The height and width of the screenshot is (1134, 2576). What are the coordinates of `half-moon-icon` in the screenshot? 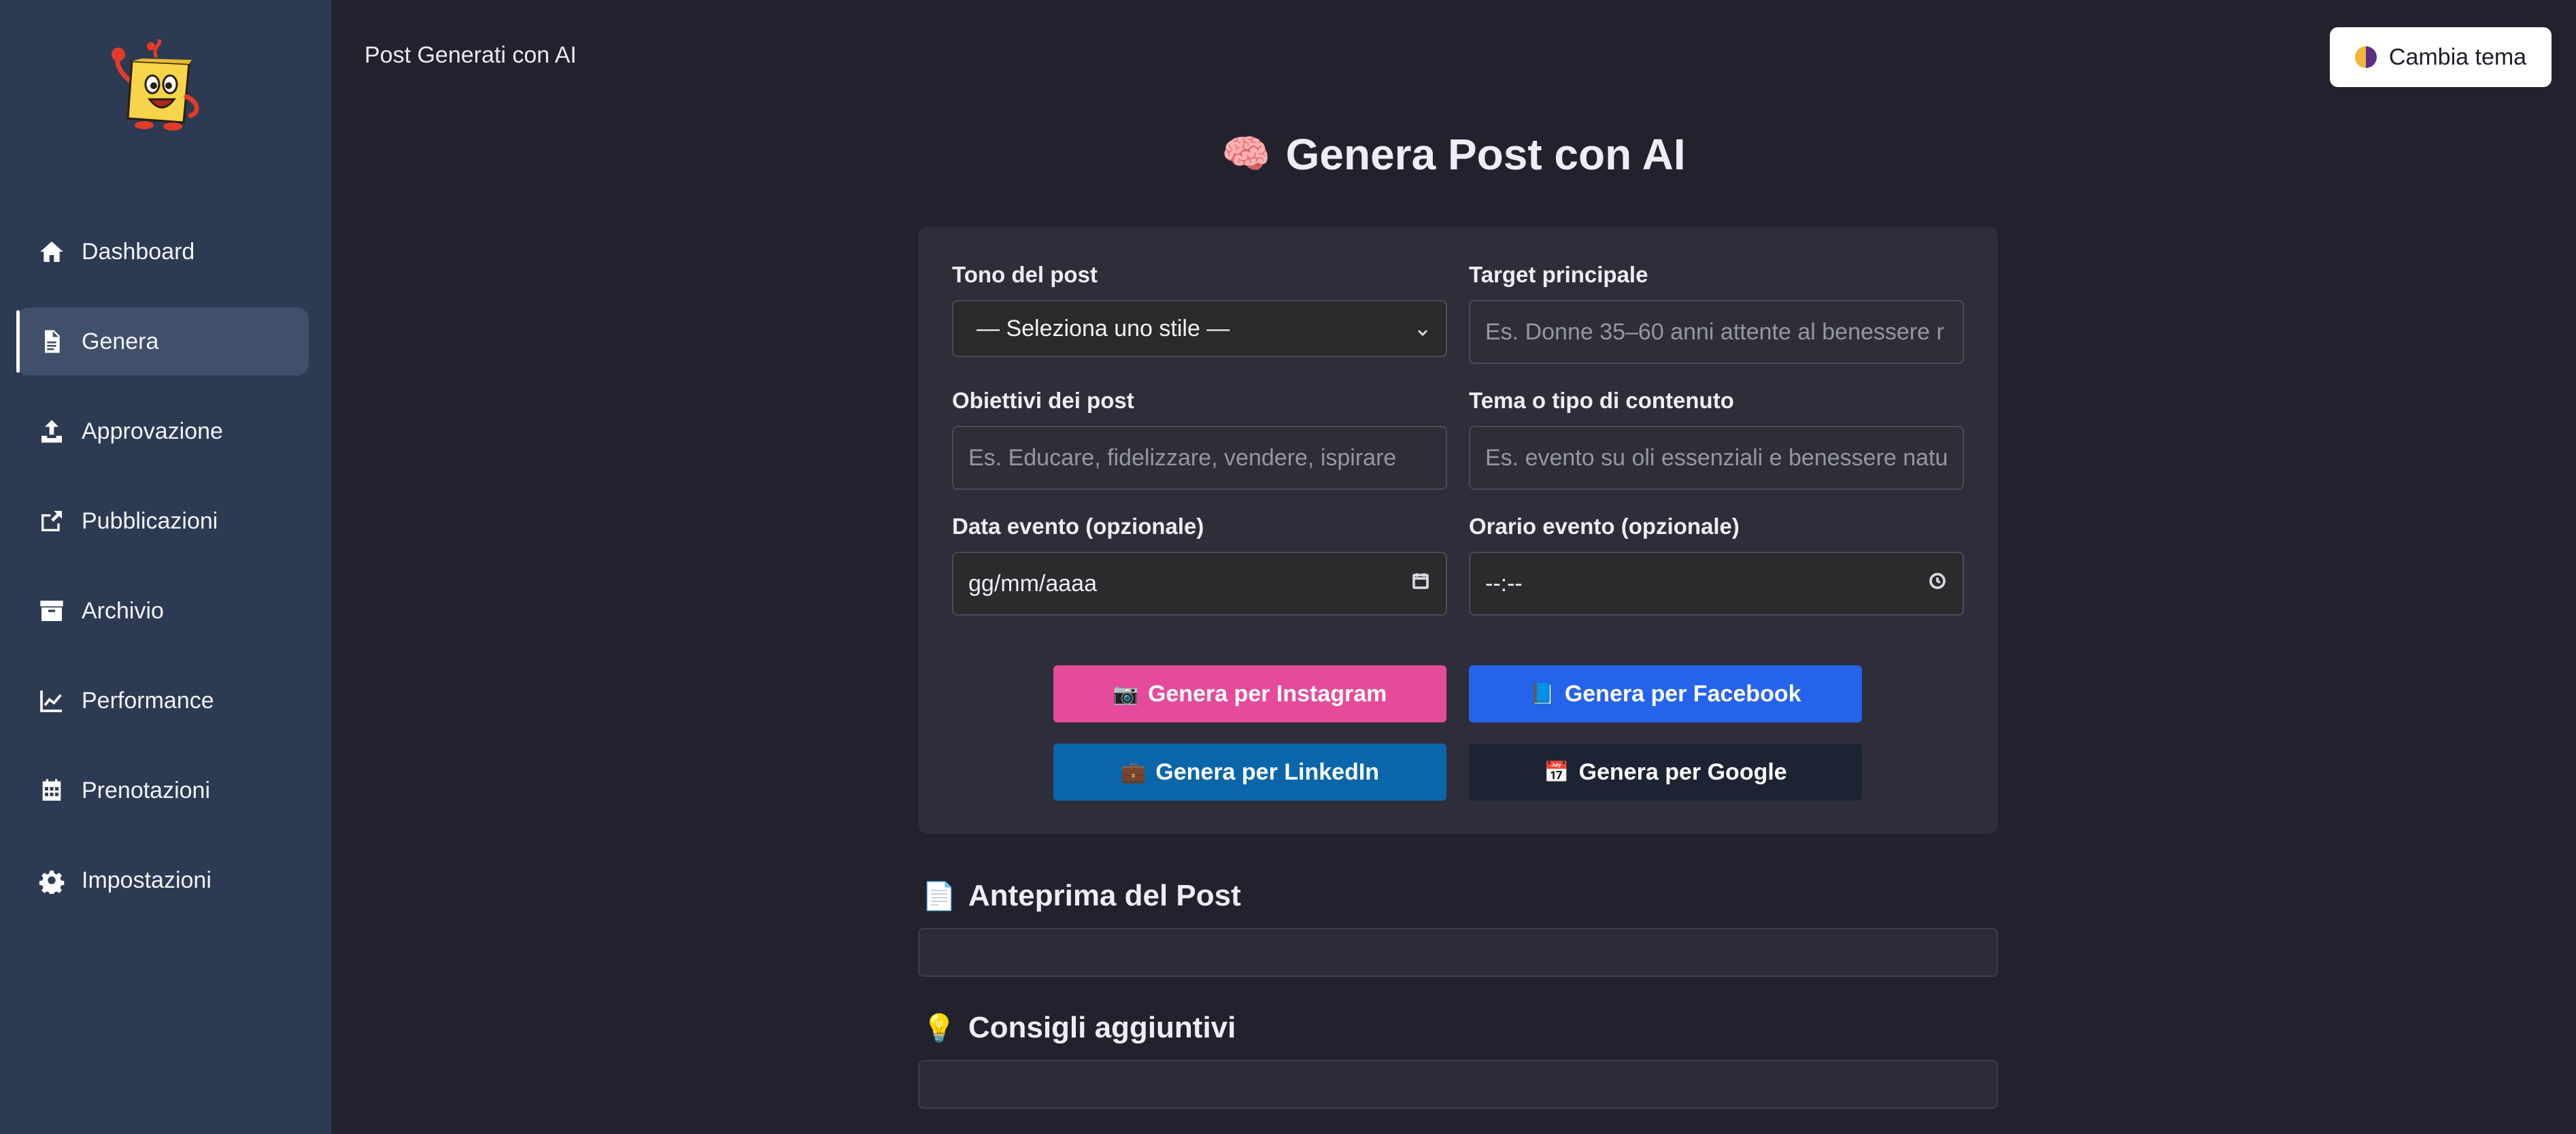 It's located at (2365, 57).